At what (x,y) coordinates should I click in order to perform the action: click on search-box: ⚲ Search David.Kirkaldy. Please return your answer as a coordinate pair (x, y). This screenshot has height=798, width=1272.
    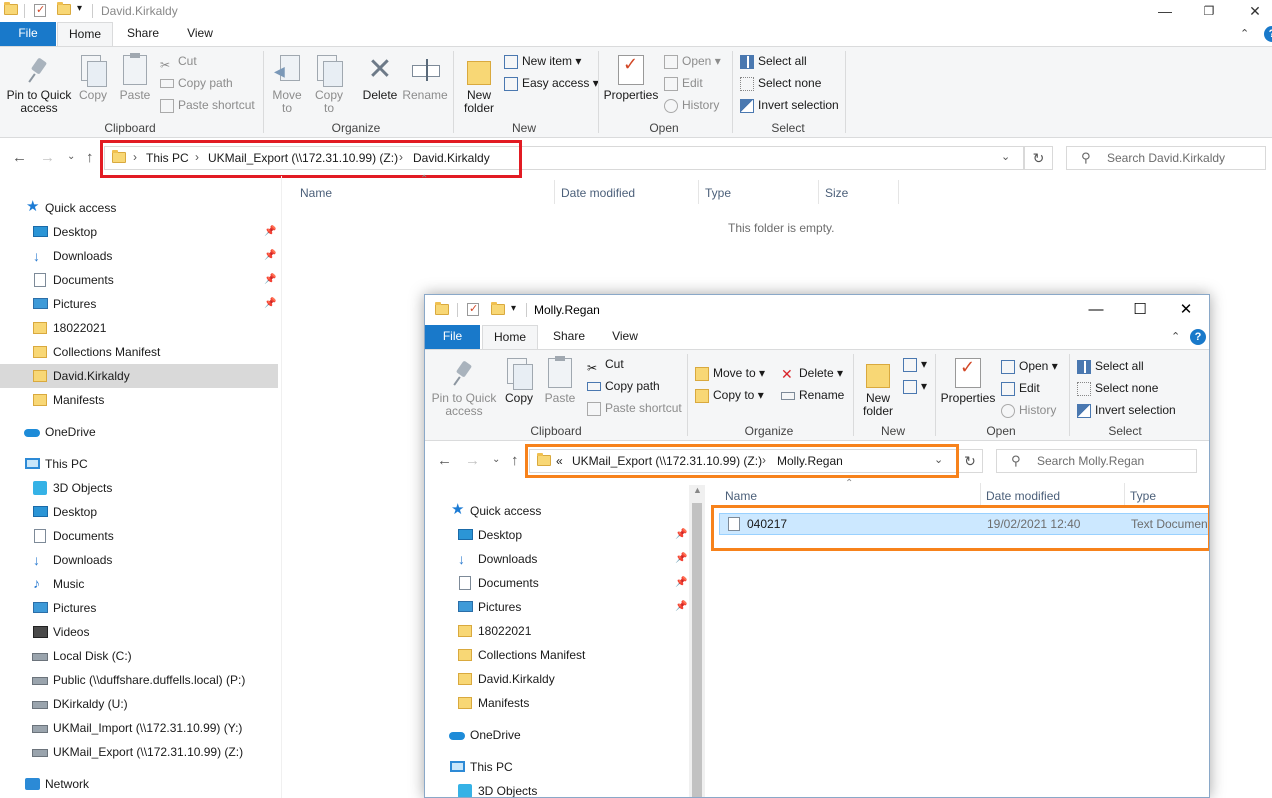
    Looking at the image, I should click on (1166, 158).